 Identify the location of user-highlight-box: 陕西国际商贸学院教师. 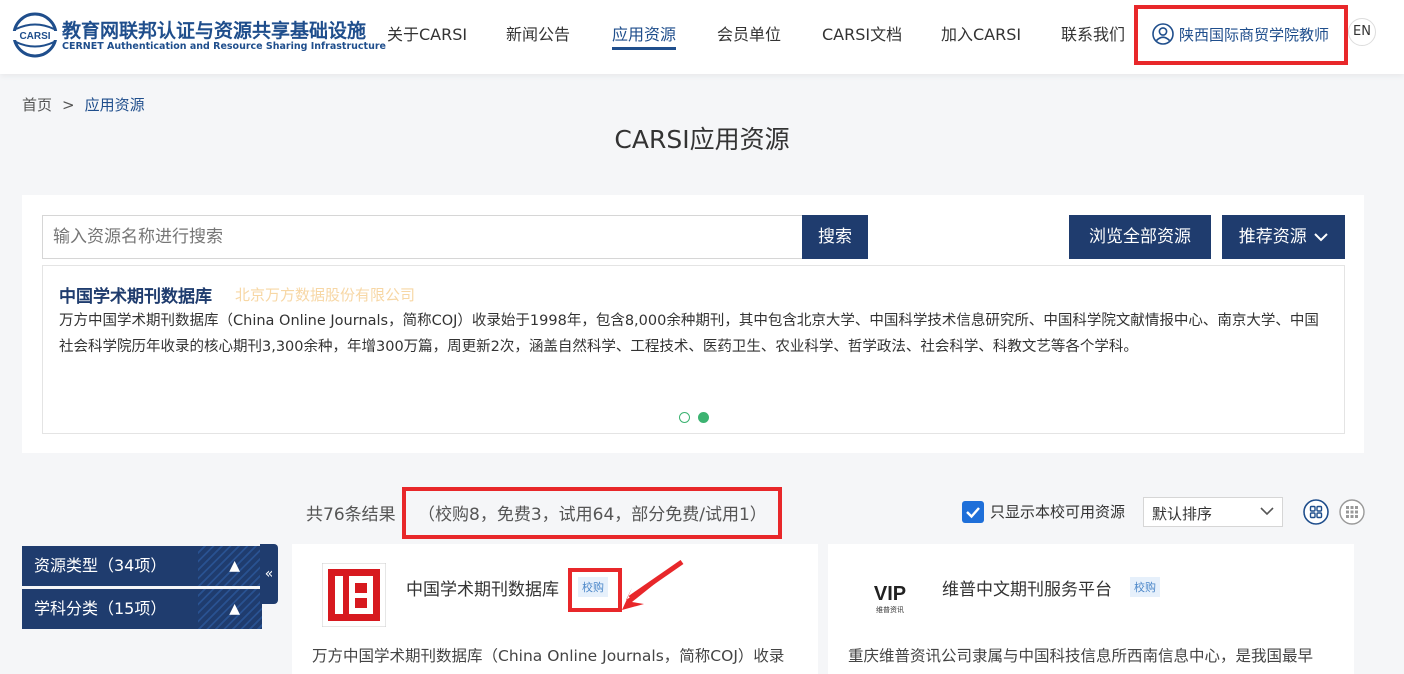
(1241, 35).